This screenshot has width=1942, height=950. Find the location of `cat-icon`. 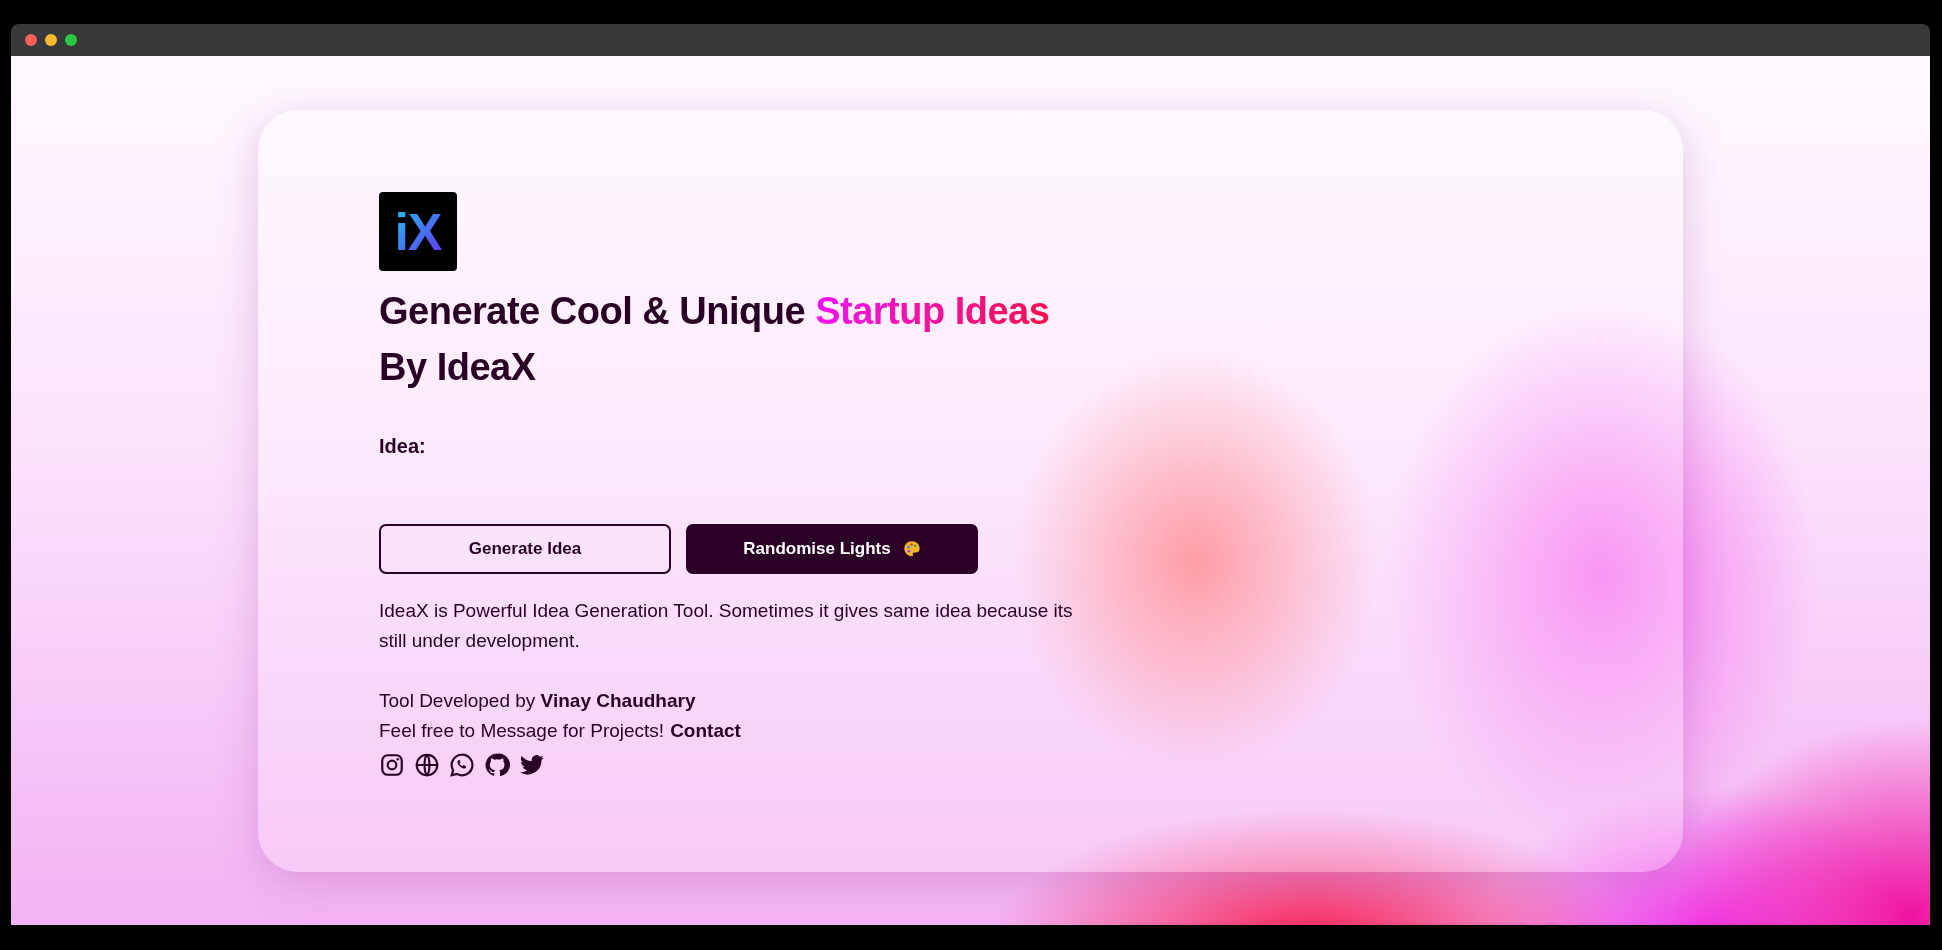

cat-icon is located at coordinates (497, 765).